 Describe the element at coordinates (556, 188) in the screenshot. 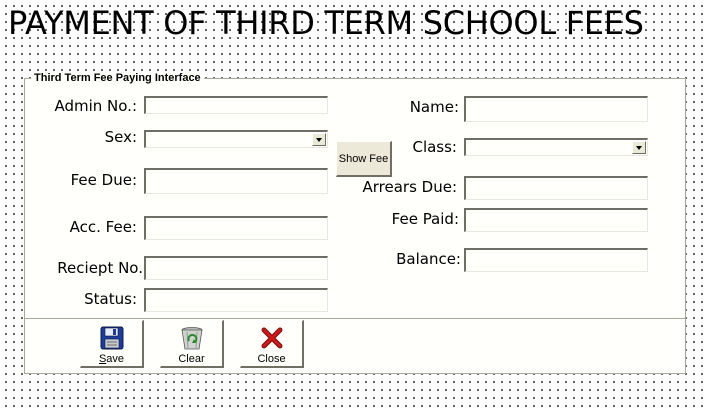

I see `arrears-due-input` at that location.